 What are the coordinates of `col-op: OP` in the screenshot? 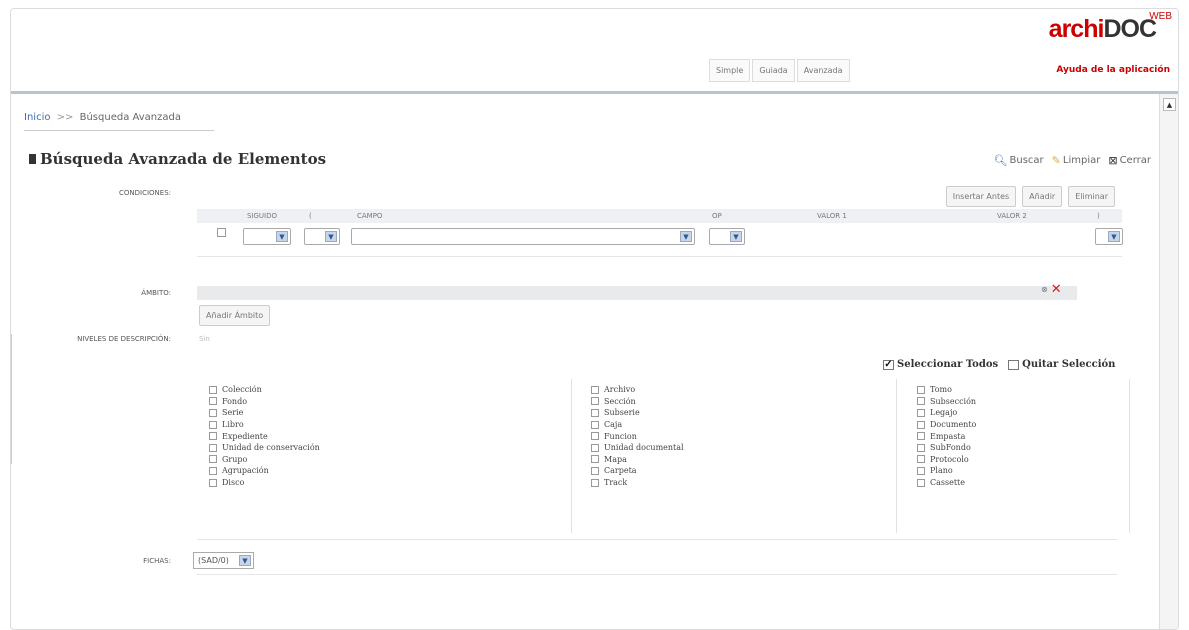 It's located at (717, 216).